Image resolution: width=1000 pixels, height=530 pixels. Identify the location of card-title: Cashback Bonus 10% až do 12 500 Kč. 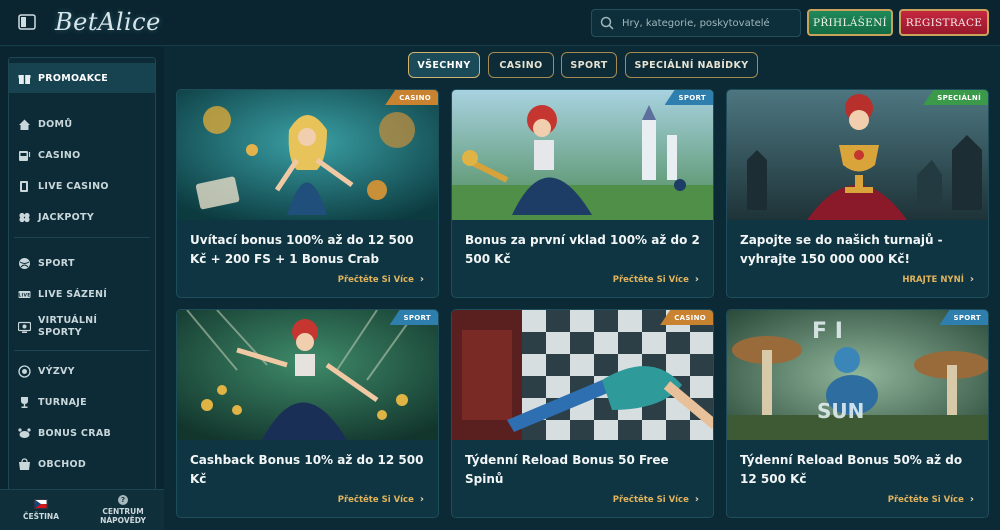
(307, 469).